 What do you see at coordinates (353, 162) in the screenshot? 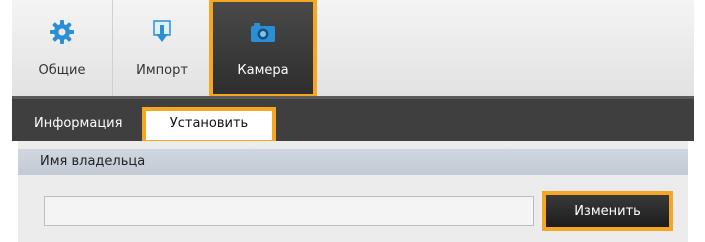
I see `section-header-owner-name: Имя владельца` at bounding box center [353, 162].